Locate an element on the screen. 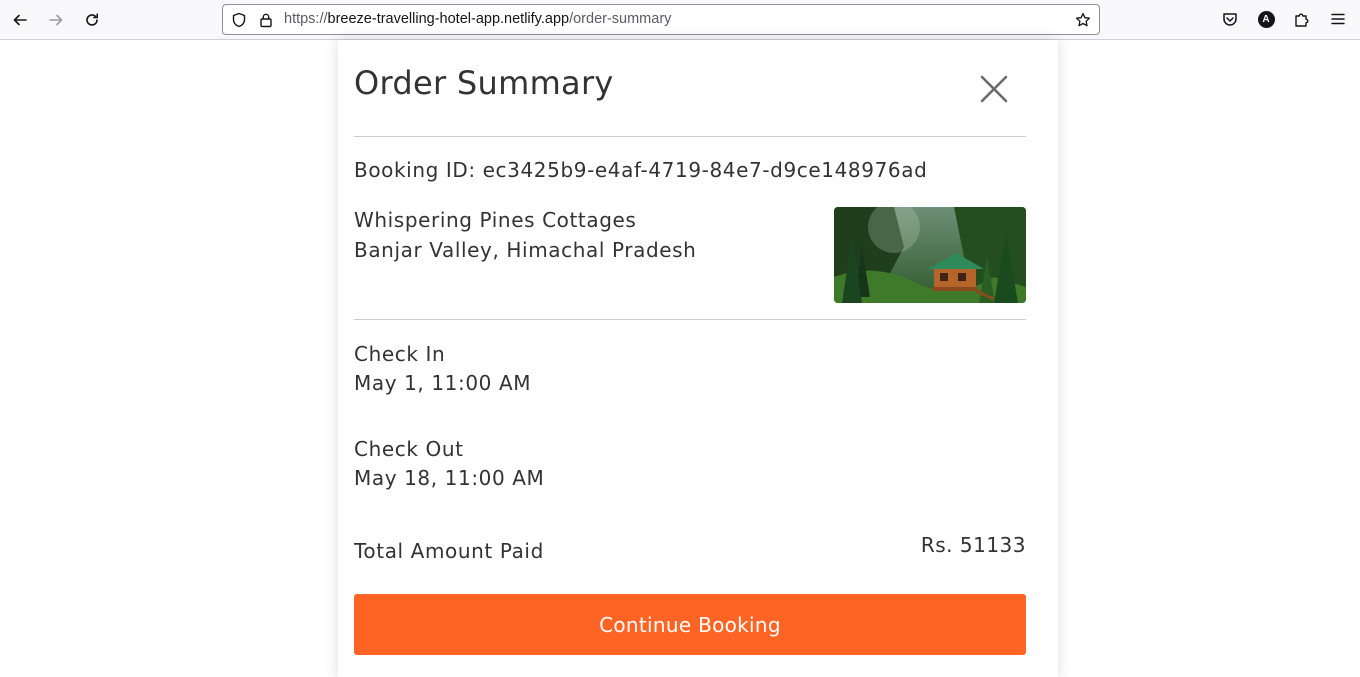 The width and height of the screenshot is (1360, 677). check-in-value: May 1, 11:00 AM is located at coordinates (443, 383).